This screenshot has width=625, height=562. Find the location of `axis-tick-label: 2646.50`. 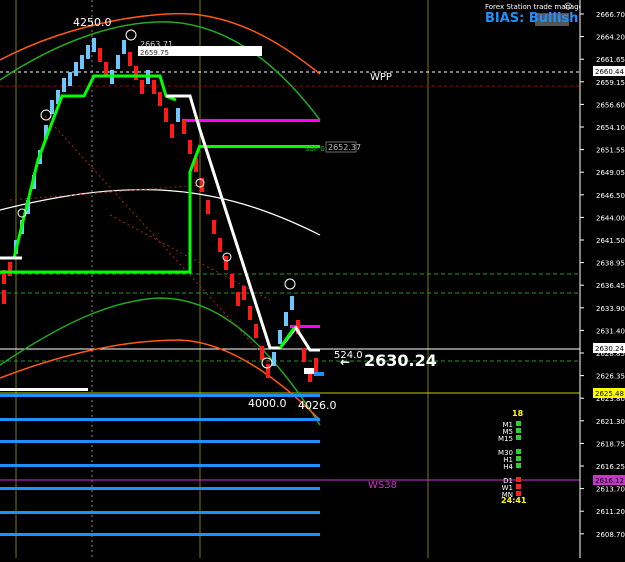

axis-tick-label: 2646.50 is located at coordinates (610, 196).